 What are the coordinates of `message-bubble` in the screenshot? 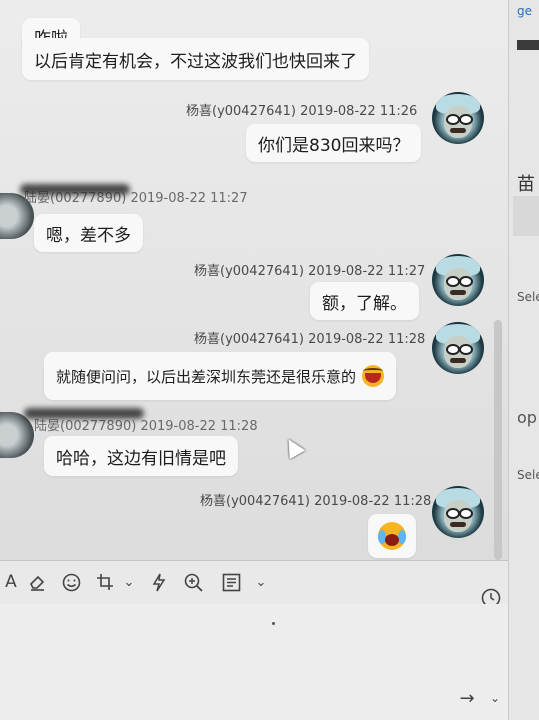 It's located at (392, 536).